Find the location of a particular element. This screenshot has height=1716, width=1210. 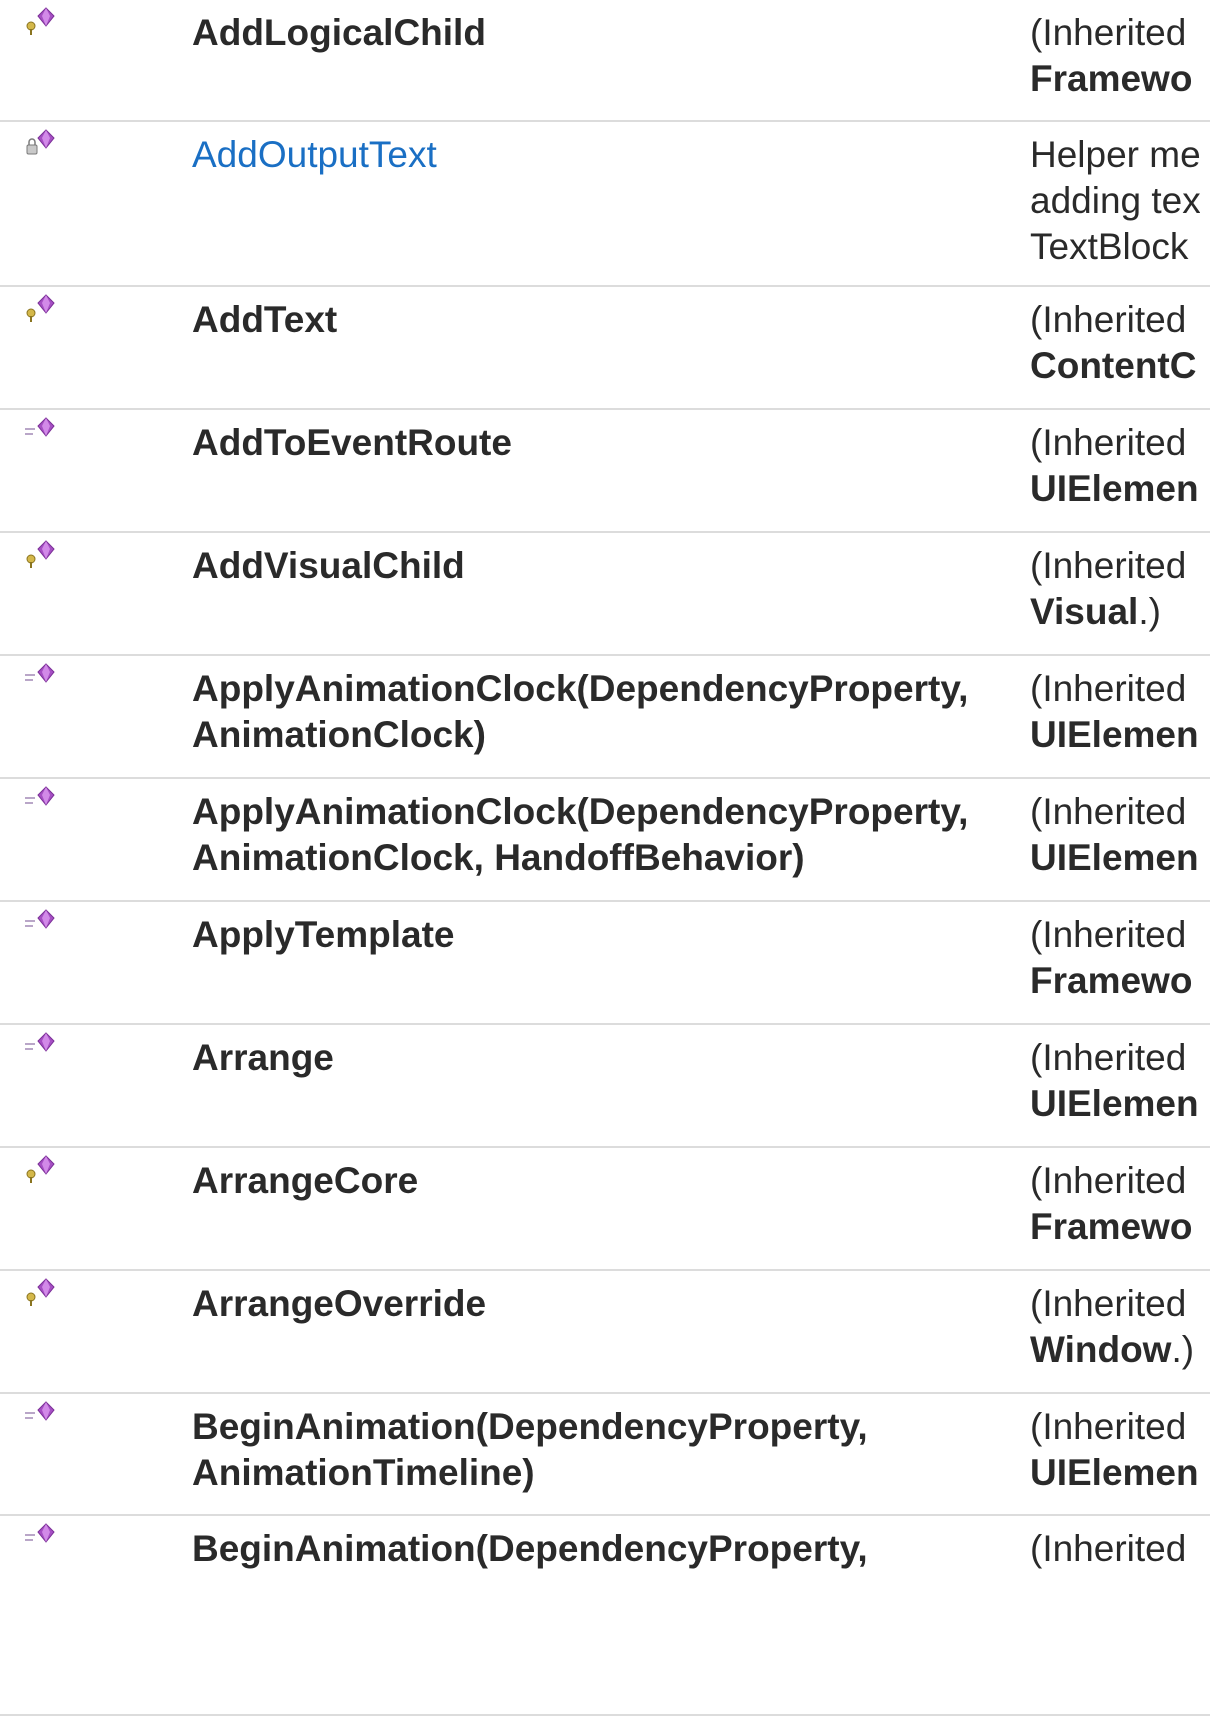

description-line: Window.) is located at coordinates (1112, 1349).